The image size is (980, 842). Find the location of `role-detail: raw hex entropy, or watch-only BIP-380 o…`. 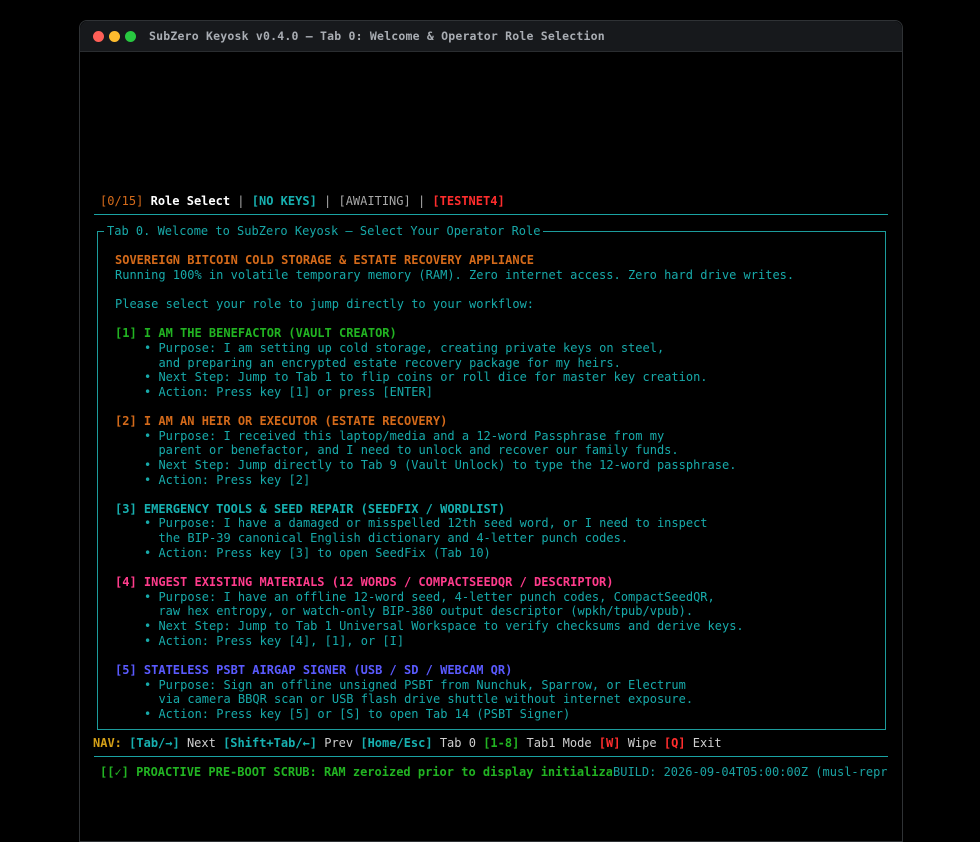

role-detail: raw hex entropy, or watch-only BIP-380 o… is located at coordinates (419, 611).